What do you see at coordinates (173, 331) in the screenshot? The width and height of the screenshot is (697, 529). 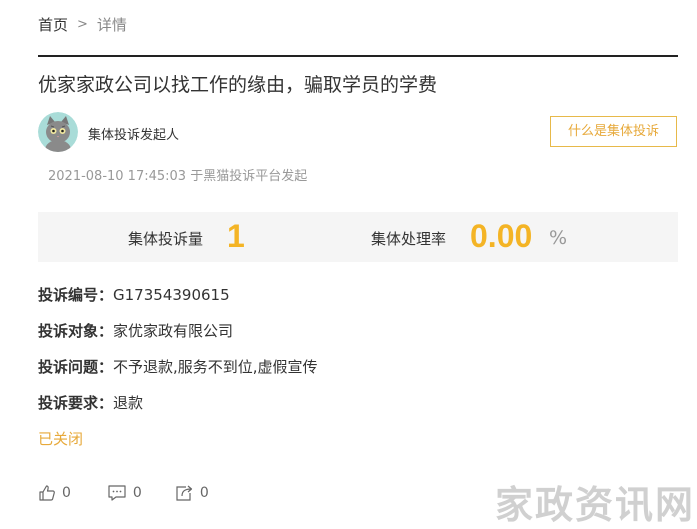 I see `detail-value: 家优家政有限公司` at bounding box center [173, 331].